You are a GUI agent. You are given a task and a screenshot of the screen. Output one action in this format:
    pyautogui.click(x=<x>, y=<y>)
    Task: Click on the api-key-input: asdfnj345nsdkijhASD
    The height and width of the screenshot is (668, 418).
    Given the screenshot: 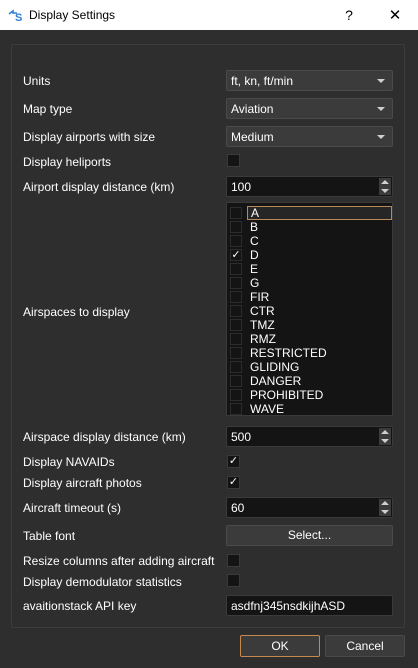 What is the action you would take?
    pyautogui.click(x=309, y=605)
    